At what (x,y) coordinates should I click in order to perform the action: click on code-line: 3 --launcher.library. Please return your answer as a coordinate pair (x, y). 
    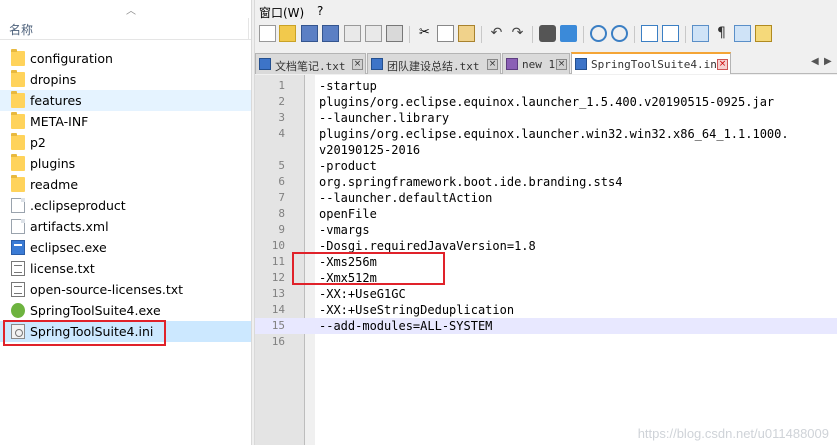
    Looking at the image, I should click on (546, 118).